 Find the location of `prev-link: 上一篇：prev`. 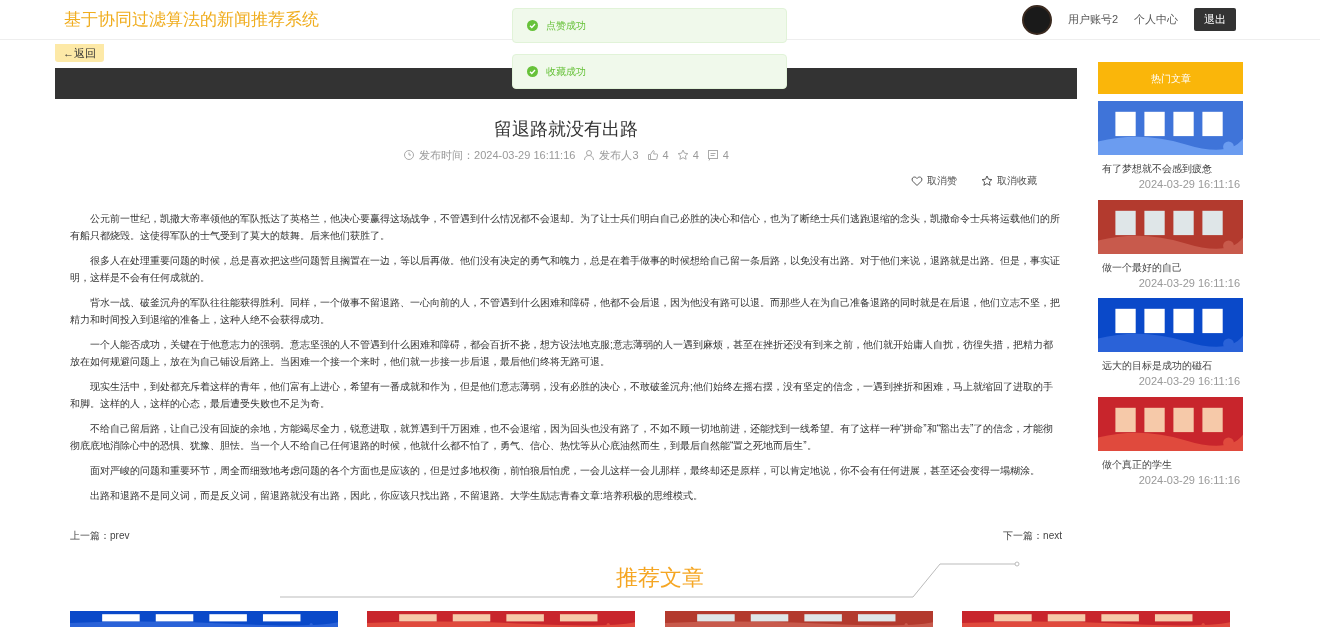

prev-link: 上一篇：prev is located at coordinates (100, 536).